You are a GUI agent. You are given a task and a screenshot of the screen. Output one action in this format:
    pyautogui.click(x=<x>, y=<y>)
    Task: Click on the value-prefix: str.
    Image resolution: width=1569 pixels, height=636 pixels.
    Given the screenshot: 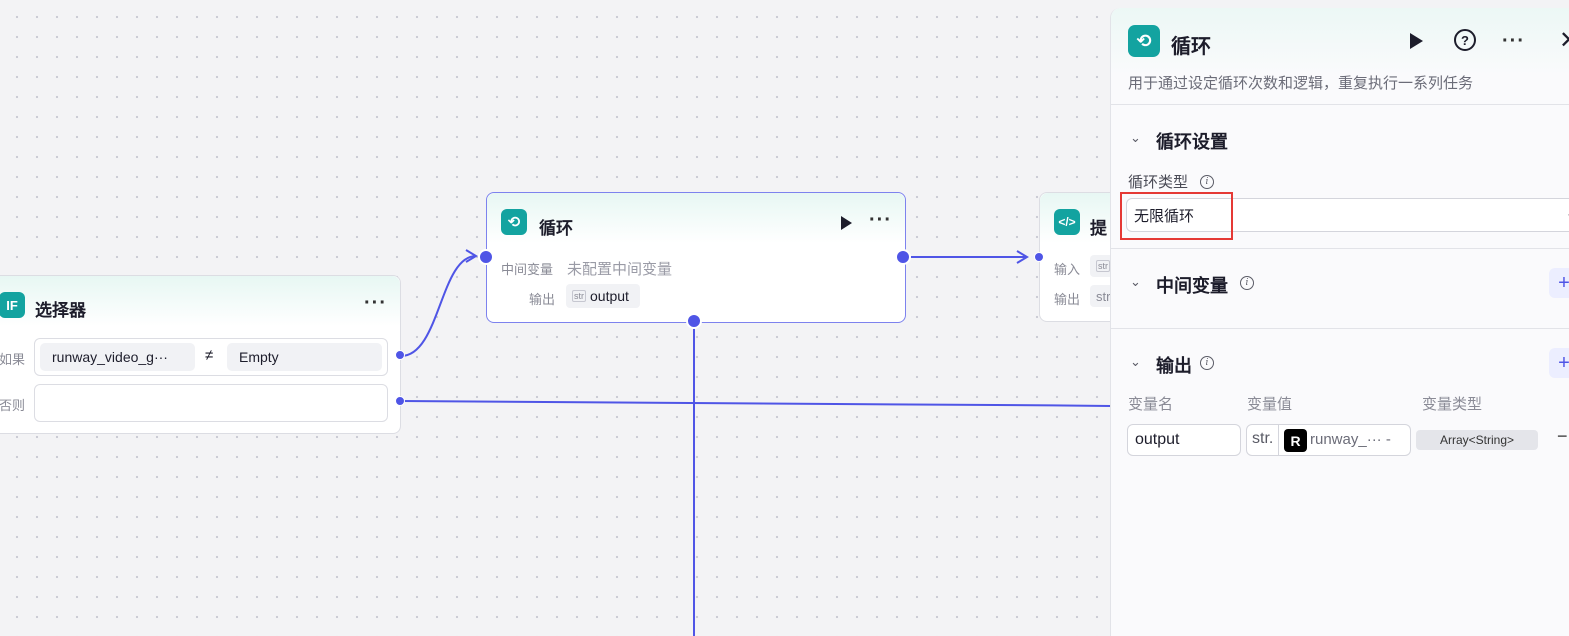 What is the action you would take?
    pyautogui.click(x=1263, y=438)
    